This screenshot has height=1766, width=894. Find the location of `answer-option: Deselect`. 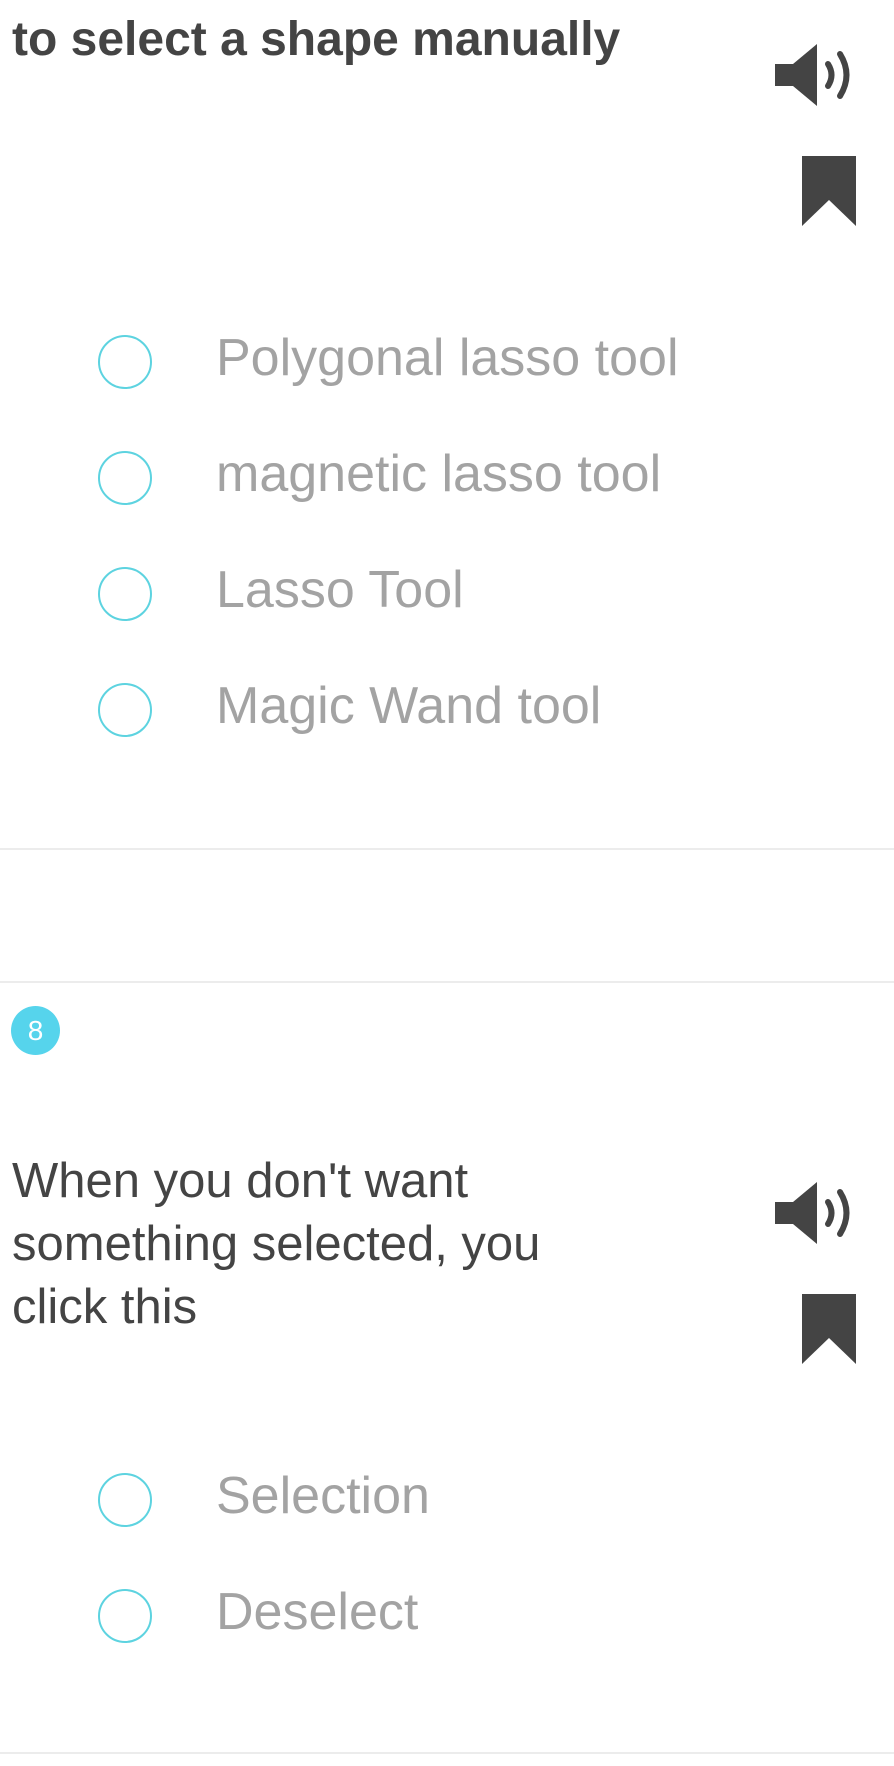

answer-option: Deselect is located at coordinates (476, 1617).